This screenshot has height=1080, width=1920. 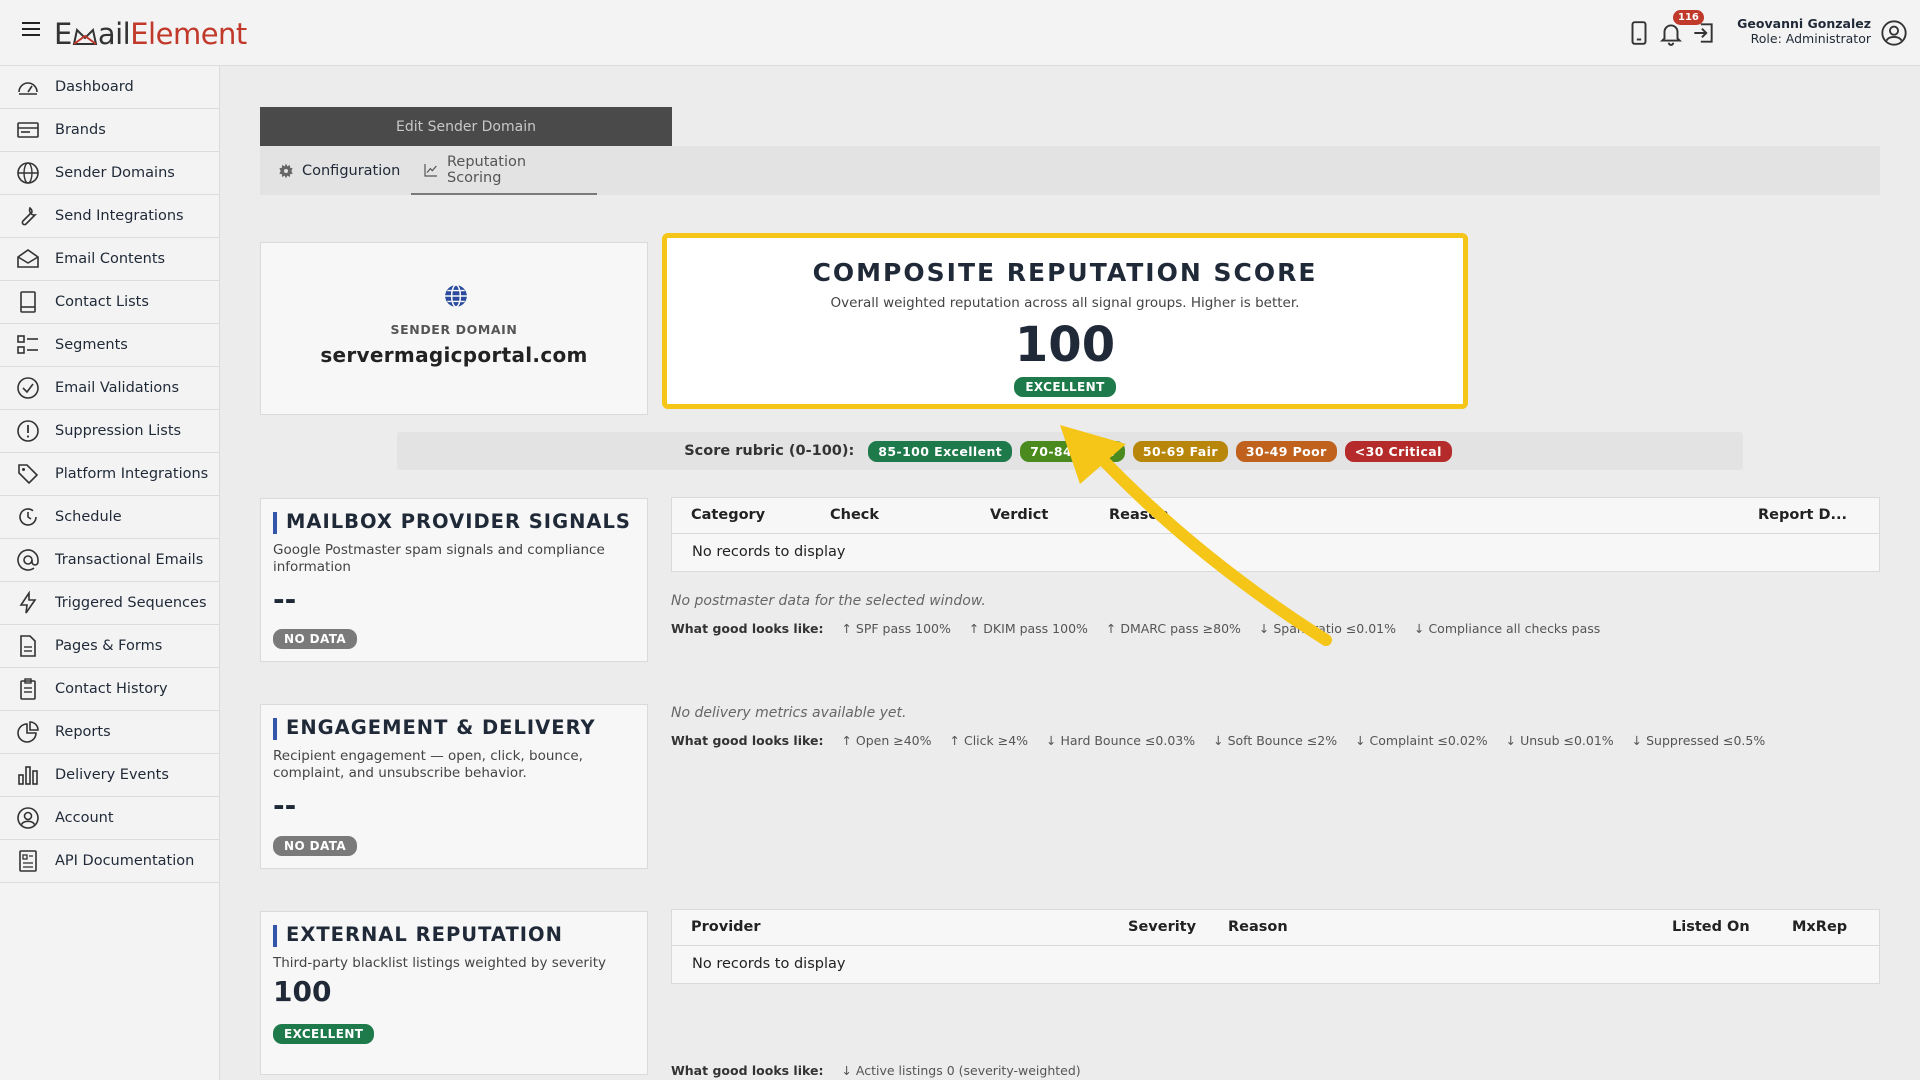 What do you see at coordinates (769, 451) in the screenshot?
I see `rubric-label: Score rubric (0-100):` at bounding box center [769, 451].